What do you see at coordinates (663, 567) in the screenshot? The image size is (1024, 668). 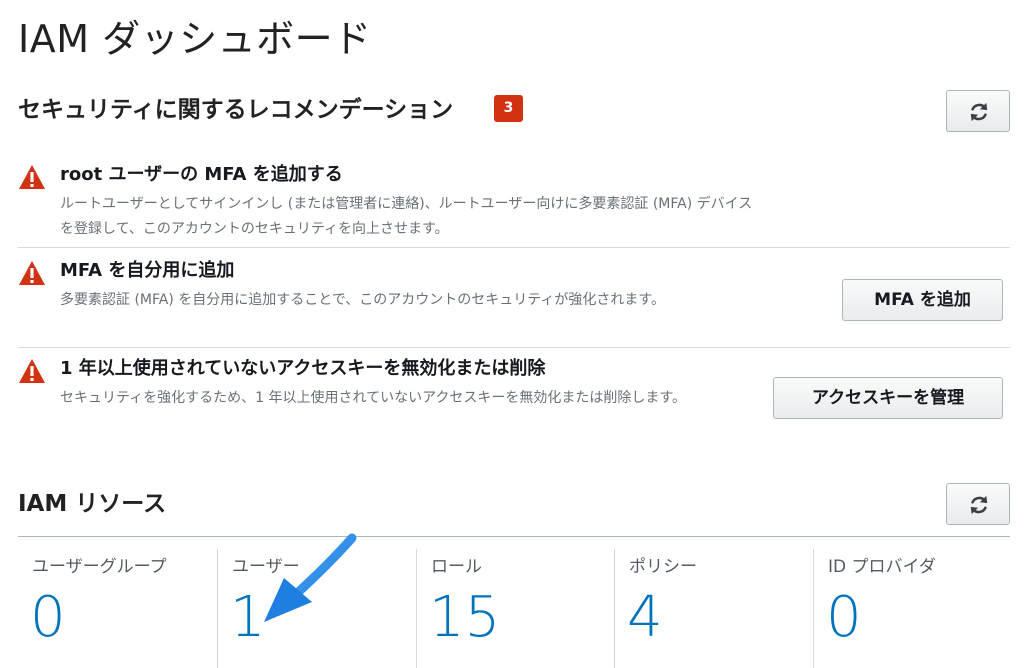 I see `resource-label: ポリシー` at bounding box center [663, 567].